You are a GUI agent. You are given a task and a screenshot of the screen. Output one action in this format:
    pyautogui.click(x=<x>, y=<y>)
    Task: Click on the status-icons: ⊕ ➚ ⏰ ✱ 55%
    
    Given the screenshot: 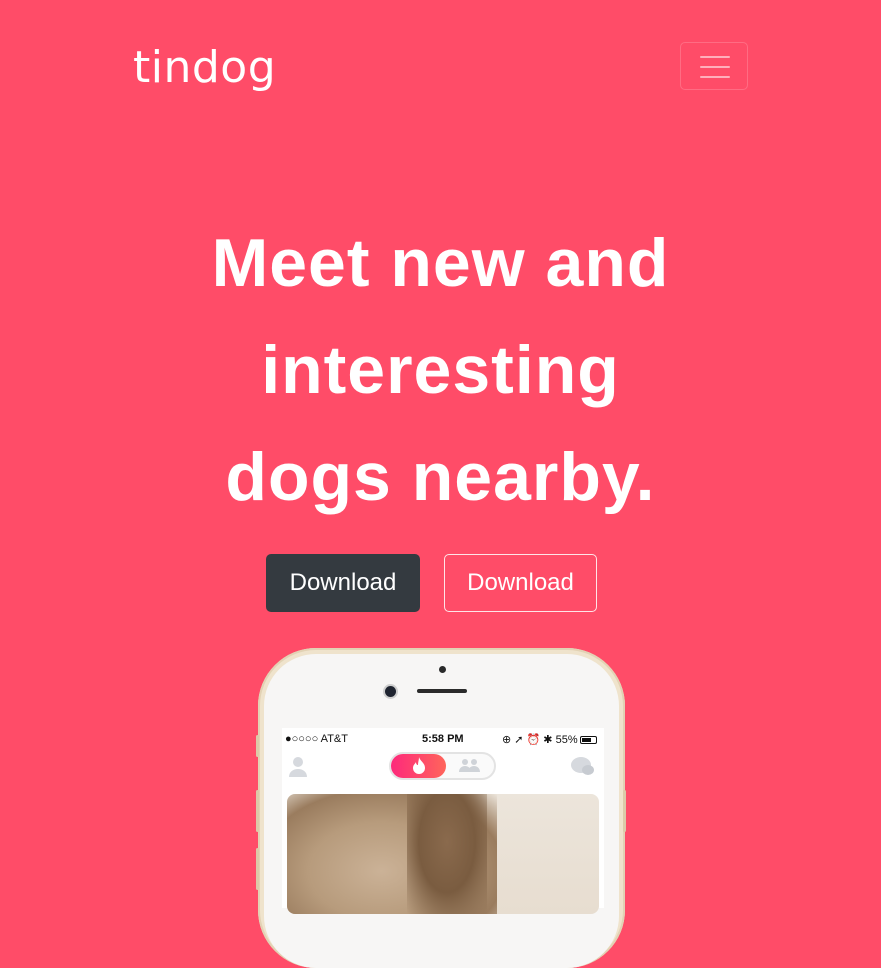 What is the action you would take?
    pyautogui.click(x=540, y=740)
    